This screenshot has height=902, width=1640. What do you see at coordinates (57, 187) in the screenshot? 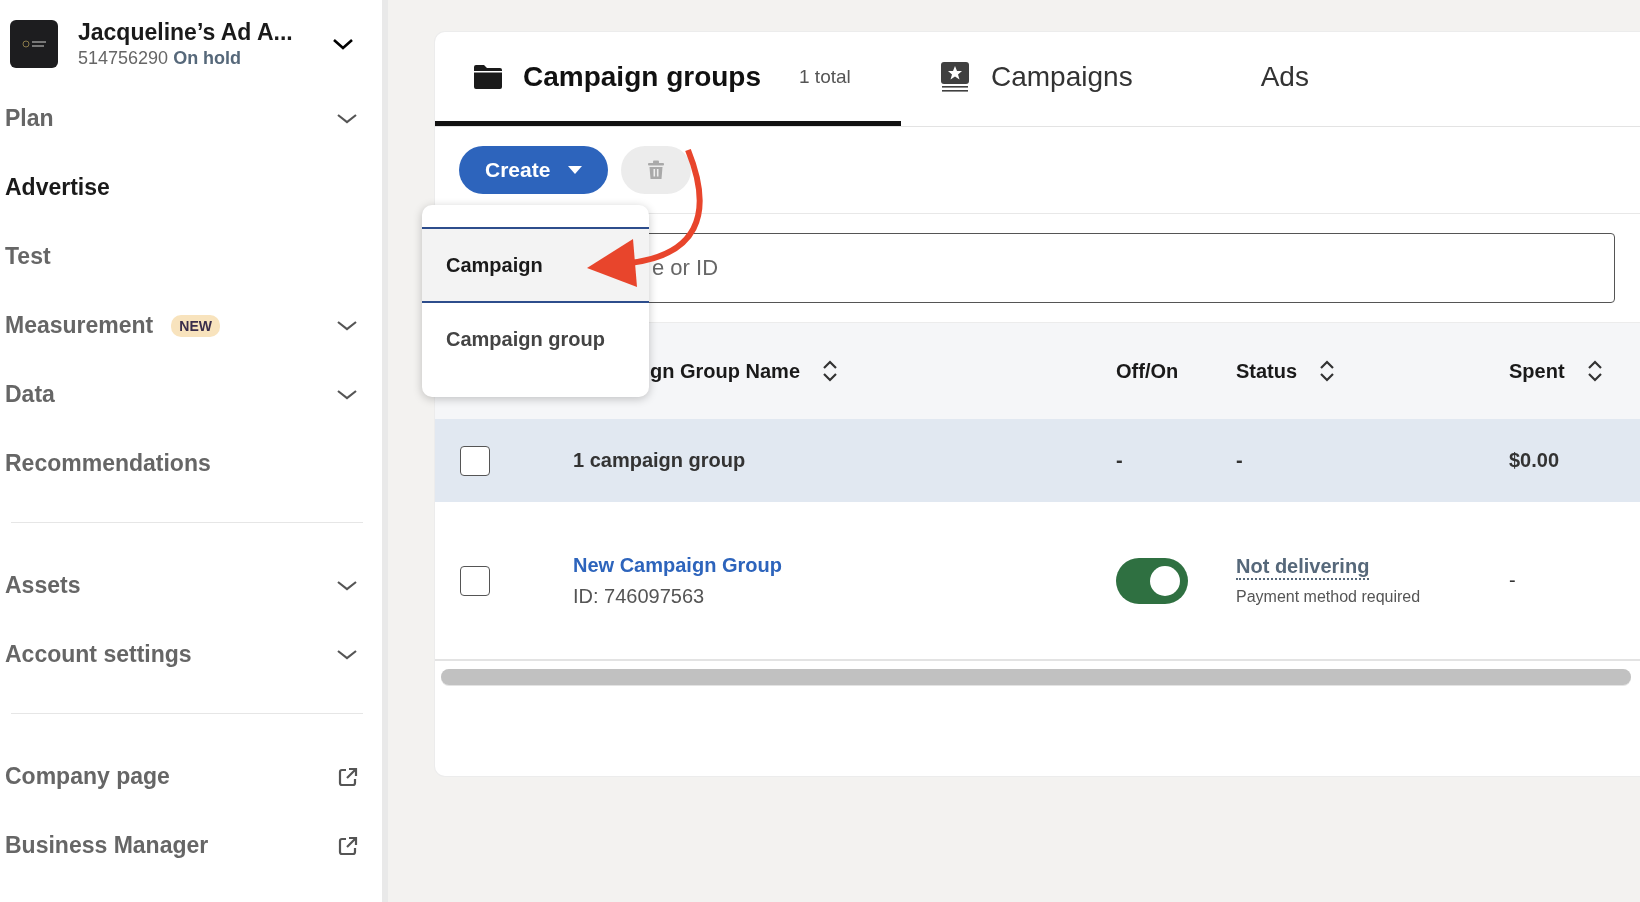
I see `sidebar-item: Advertise` at bounding box center [57, 187].